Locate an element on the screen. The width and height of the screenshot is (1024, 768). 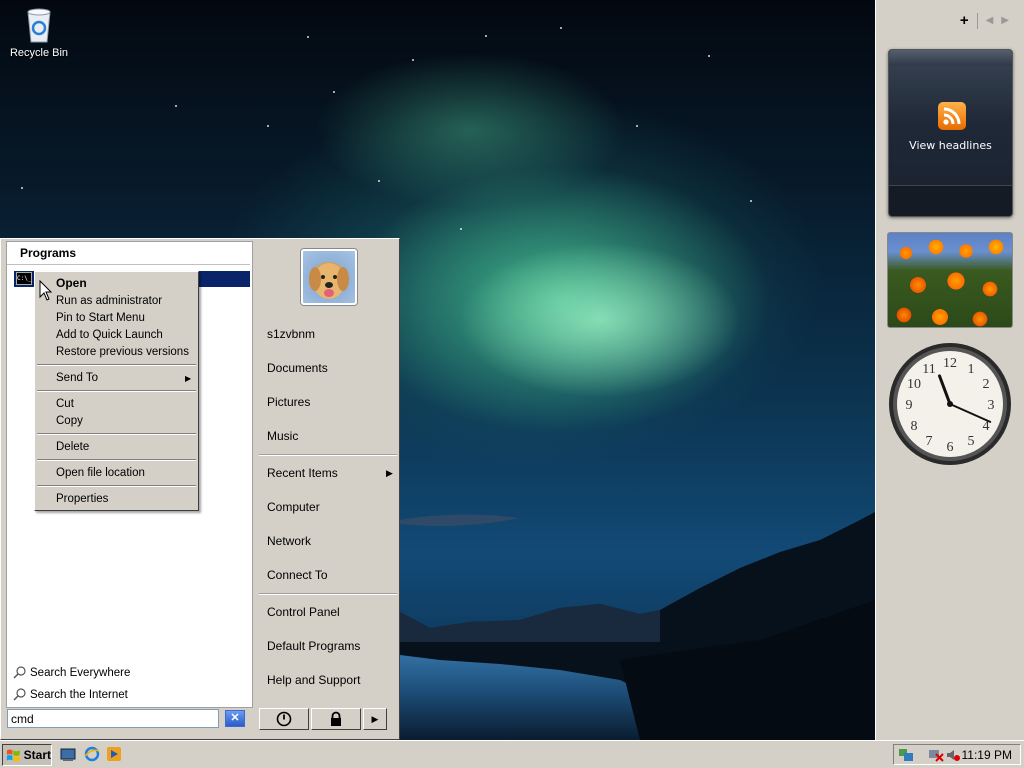
connect-to-link: Connect To is located at coordinates (297, 575).